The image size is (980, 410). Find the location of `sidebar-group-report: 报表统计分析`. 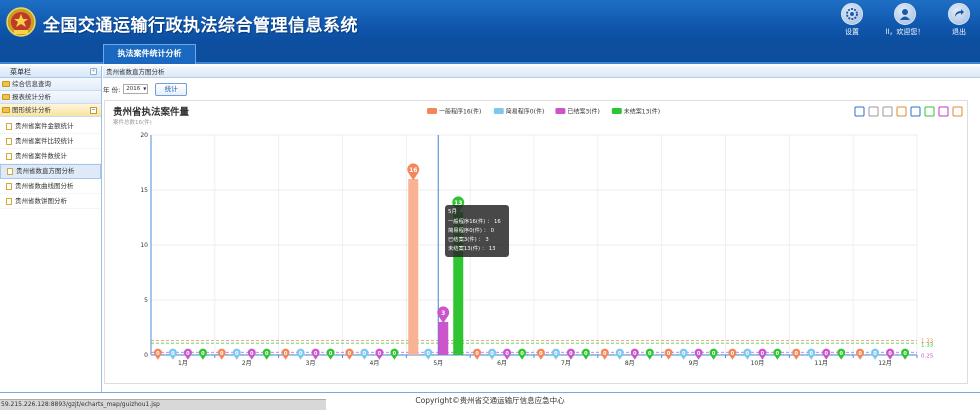

sidebar-group-report: 报表统计分析 is located at coordinates (50, 97).